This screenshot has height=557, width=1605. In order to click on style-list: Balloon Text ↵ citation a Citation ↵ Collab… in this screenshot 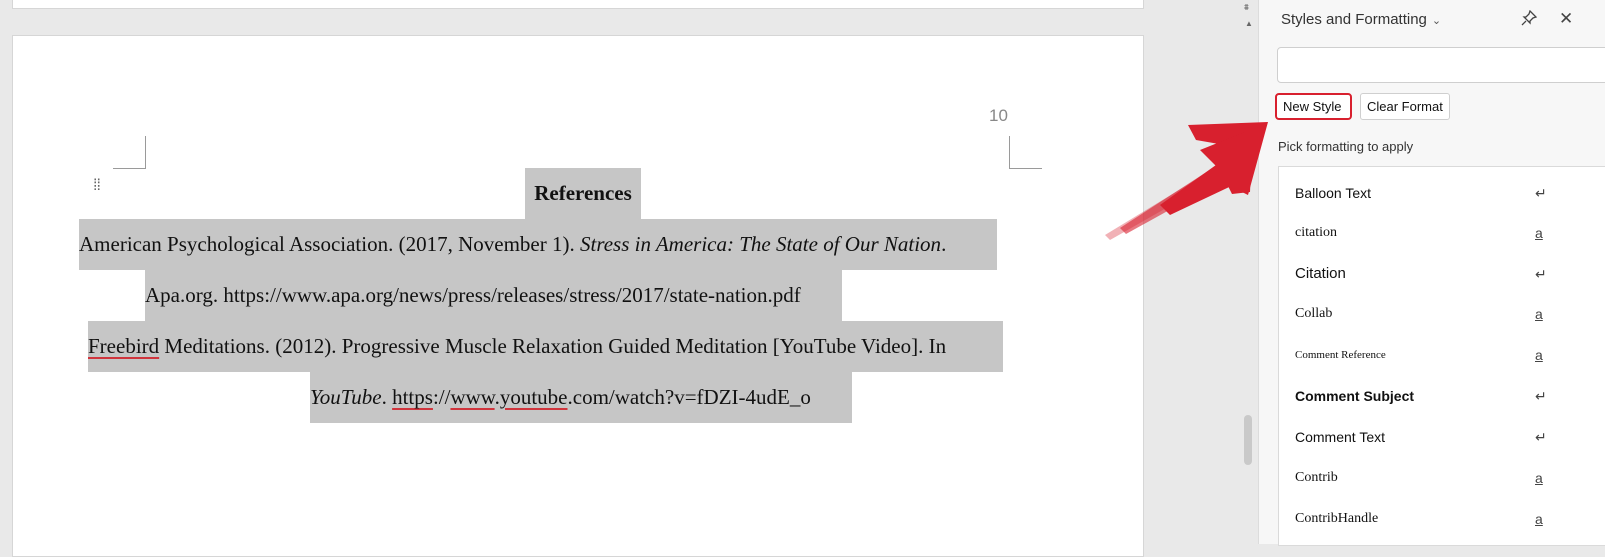, I will do `click(1441, 356)`.